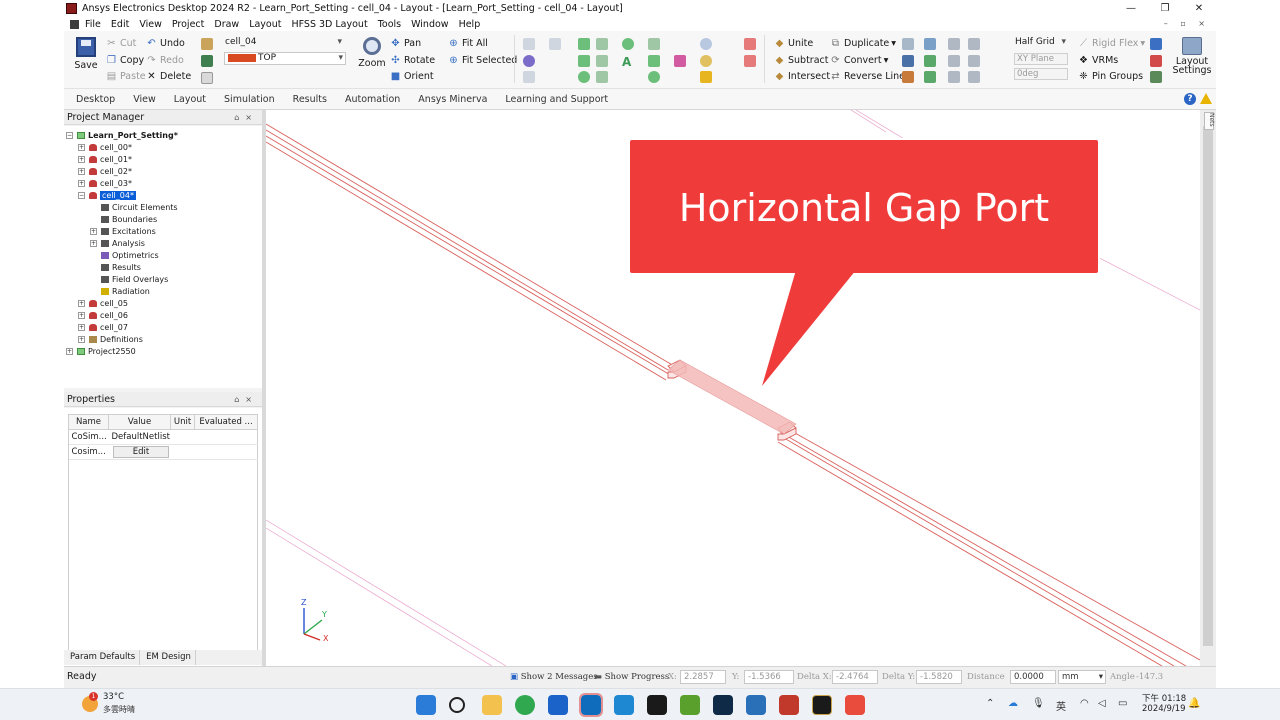 Image resolution: width=1280 pixels, height=720 pixels. What do you see at coordinates (105, 183) in the screenshot?
I see `tree-item: + cell_03*` at bounding box center [105, 183].